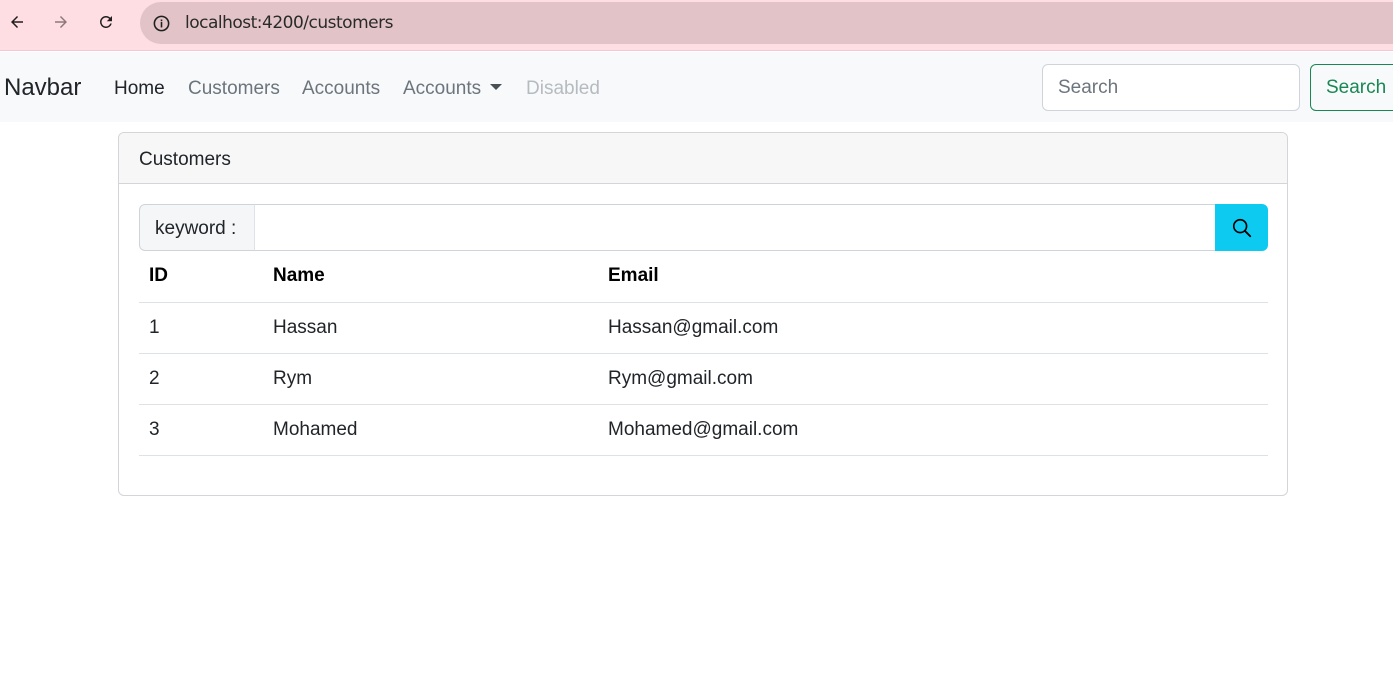 This screenshot has width=1393, height=673. I want to click on site-info-icon, so click(161, 23).